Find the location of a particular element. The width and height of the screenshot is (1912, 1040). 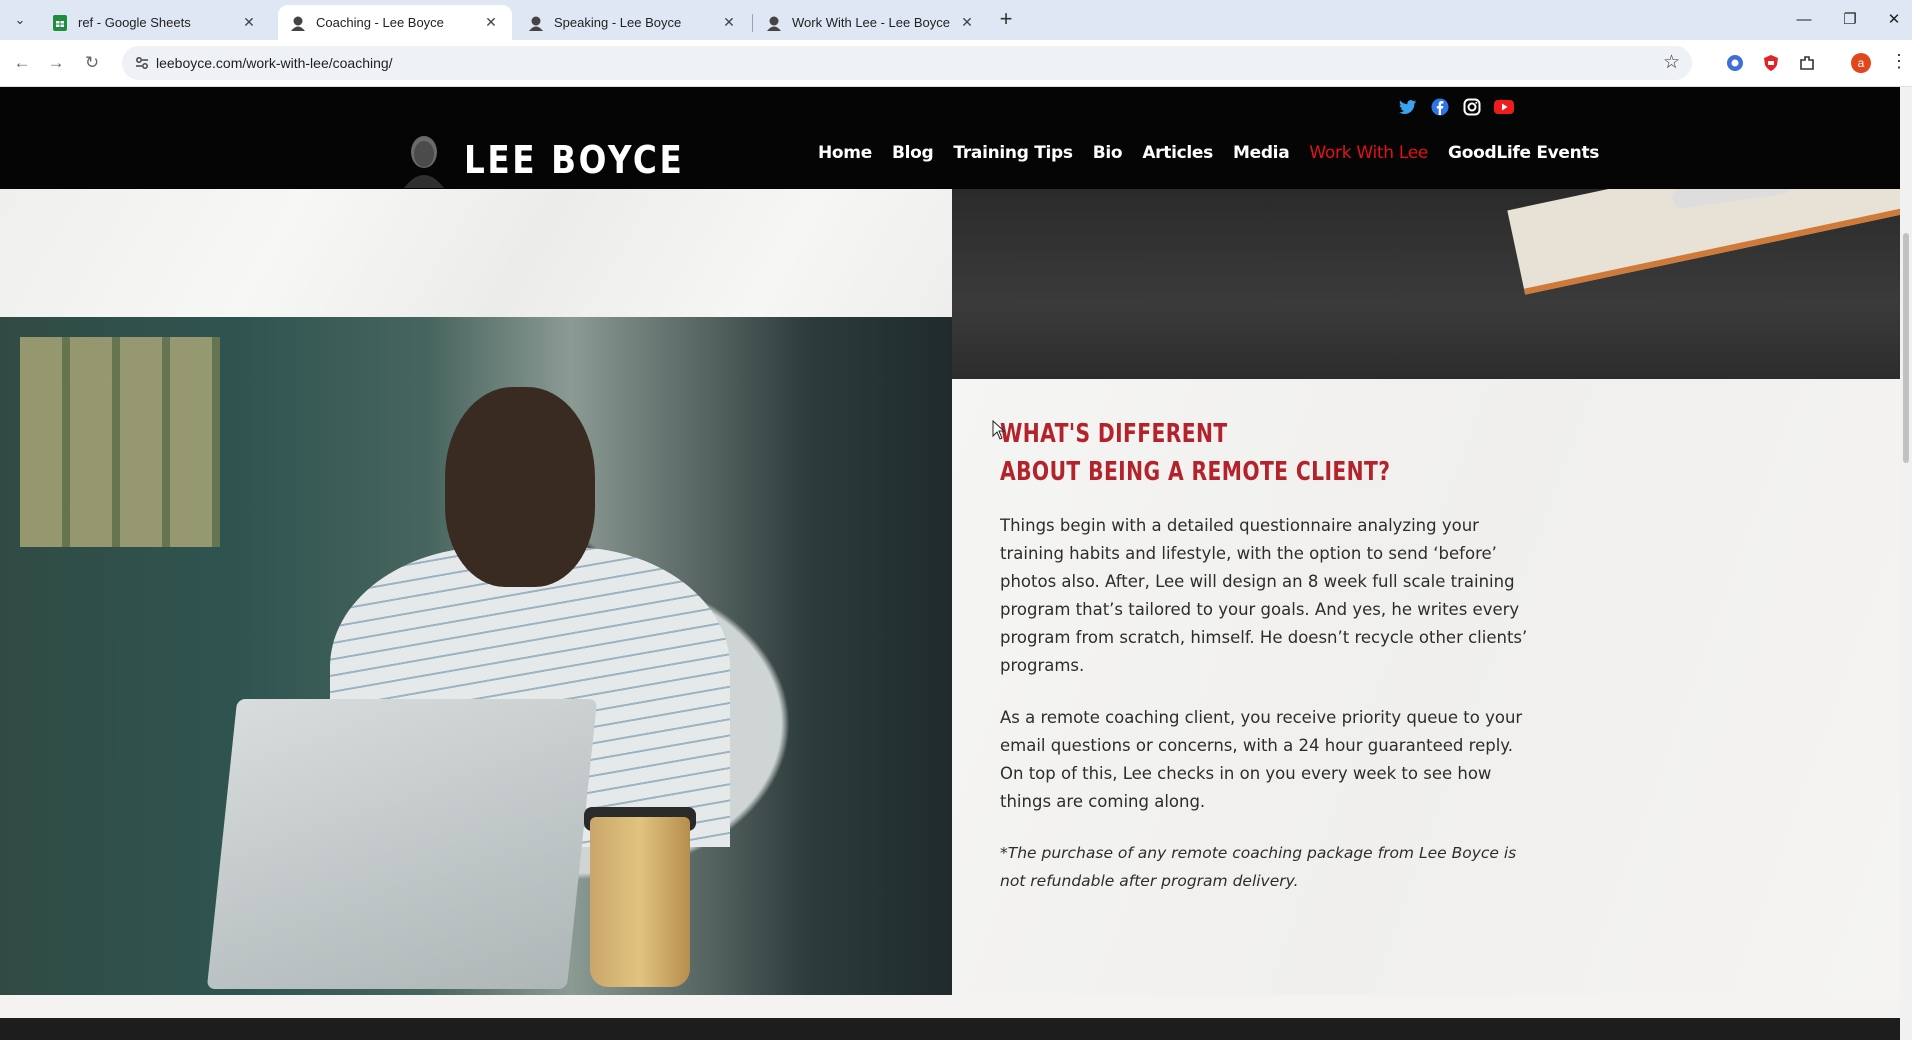

minimize-button: — is located at coordinates (1804, 20).